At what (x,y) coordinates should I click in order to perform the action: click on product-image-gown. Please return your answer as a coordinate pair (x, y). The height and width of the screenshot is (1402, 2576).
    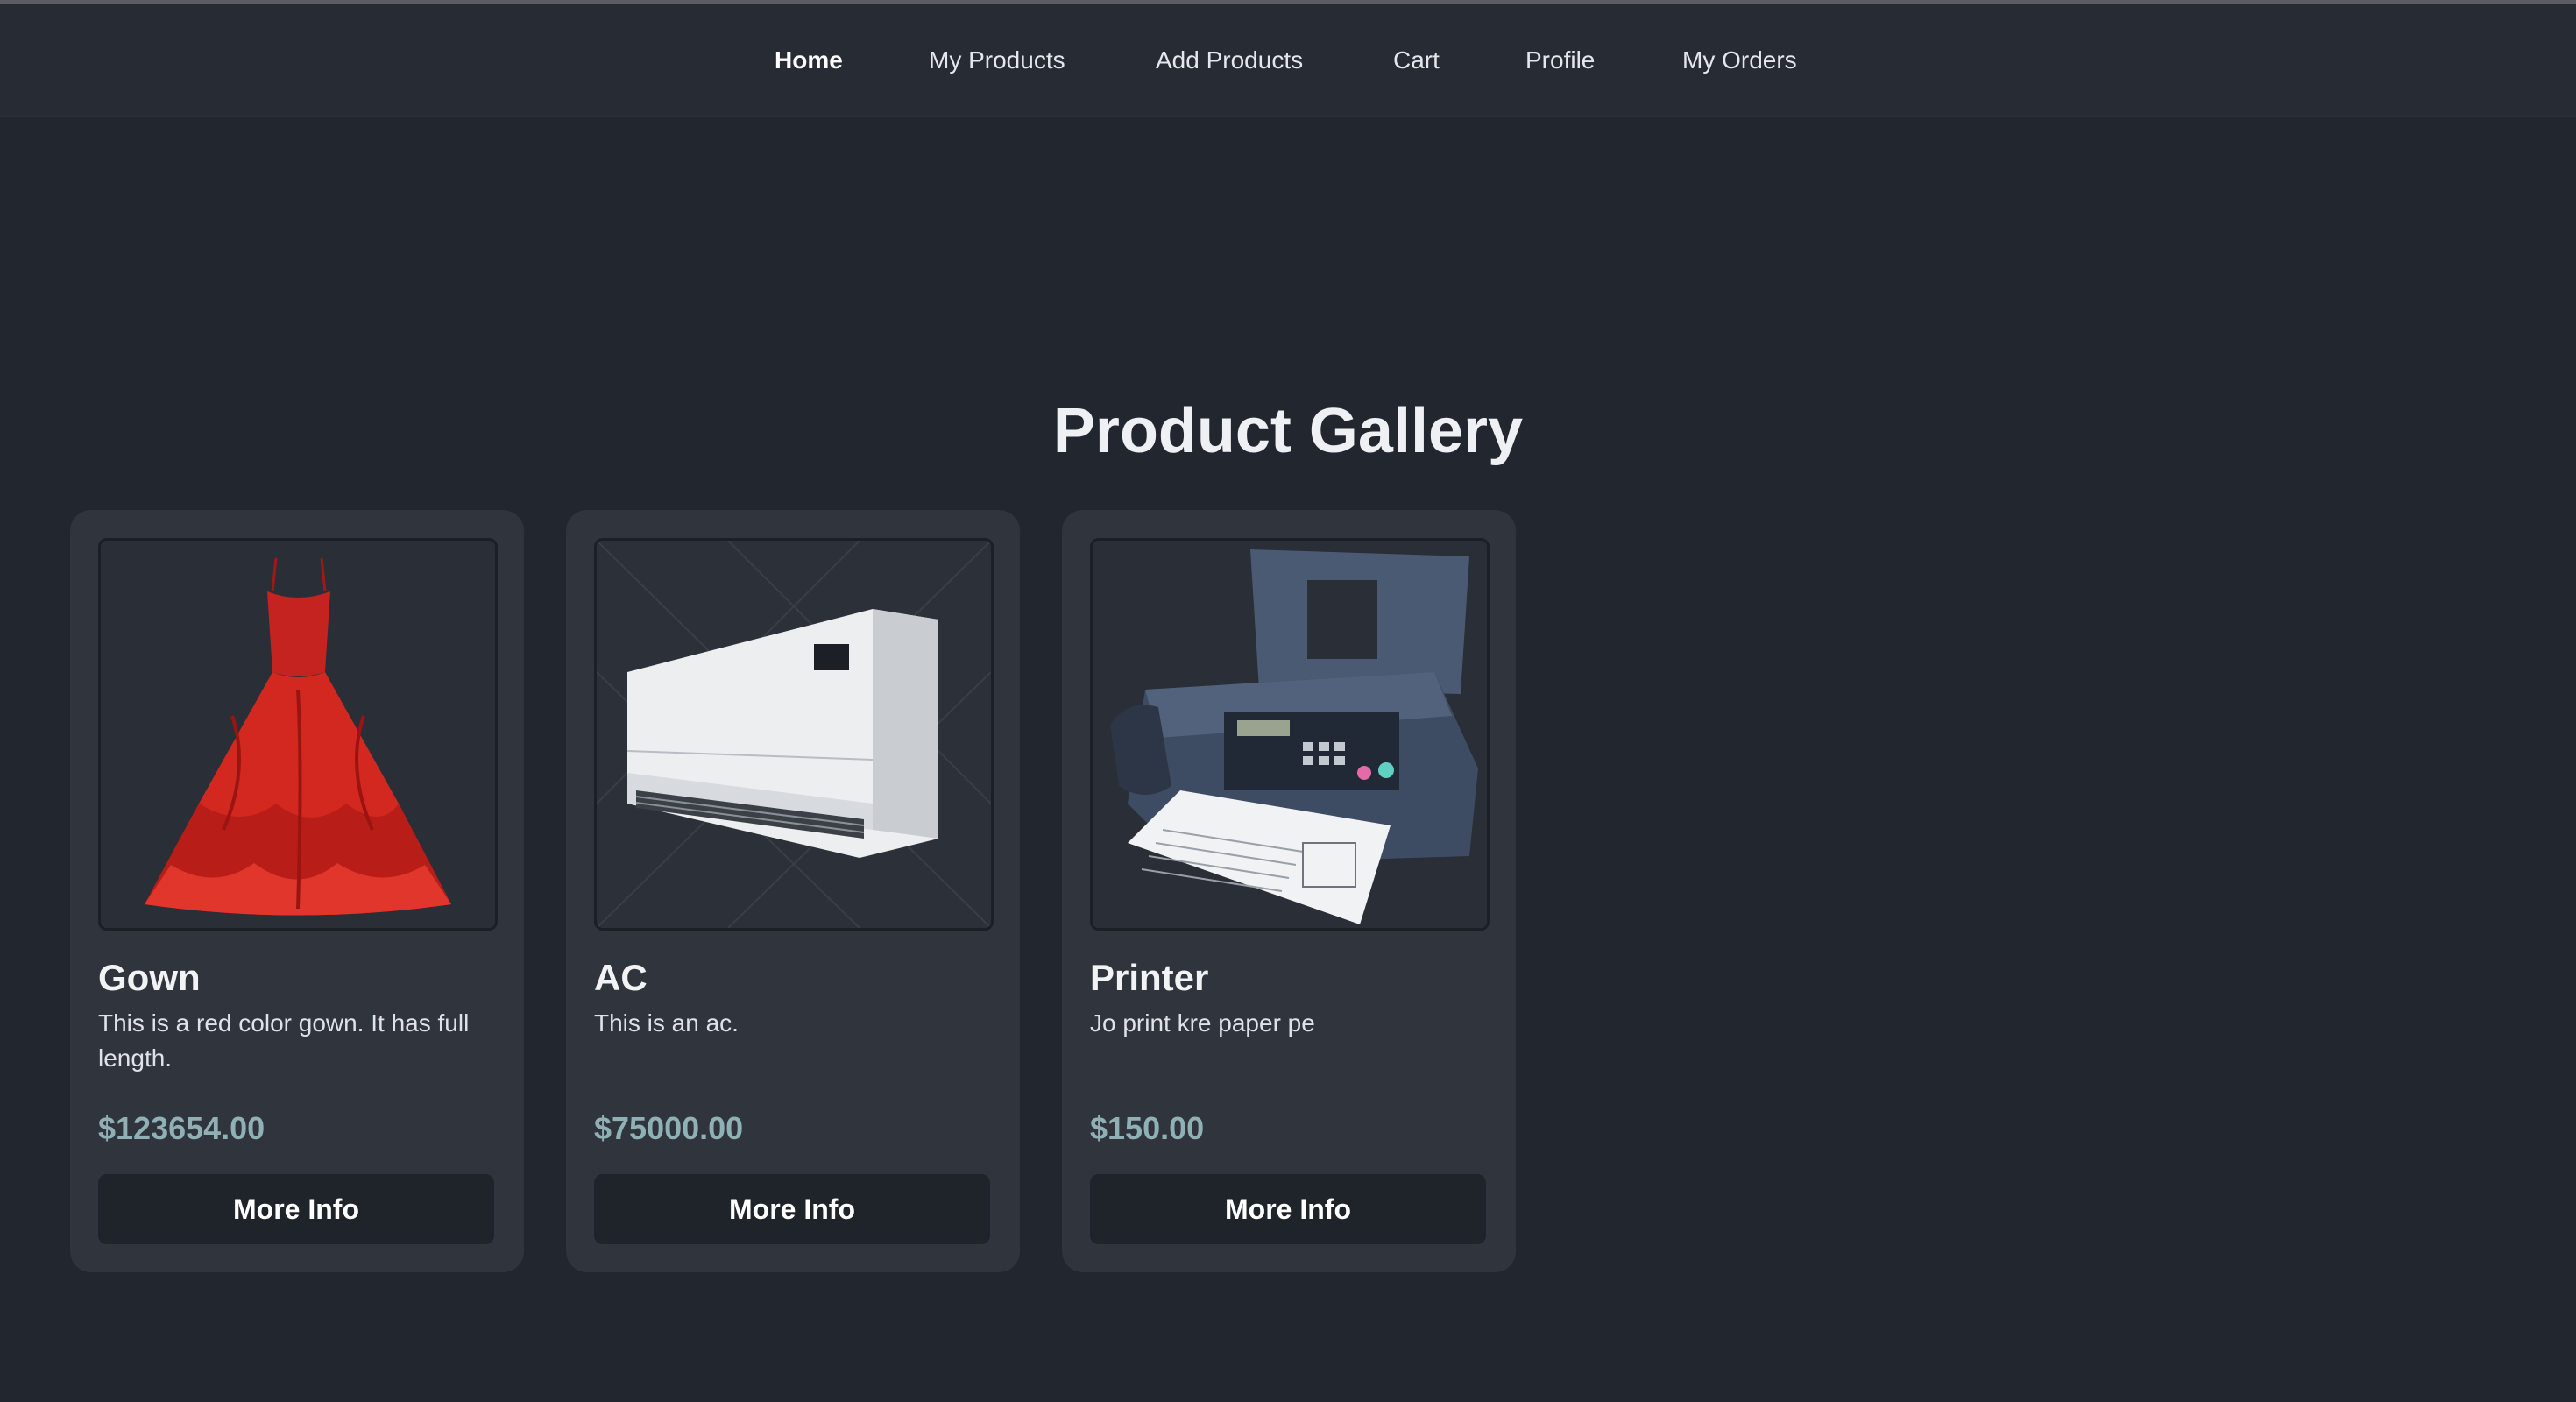
    Looking at the image, I should click on (298, 734).